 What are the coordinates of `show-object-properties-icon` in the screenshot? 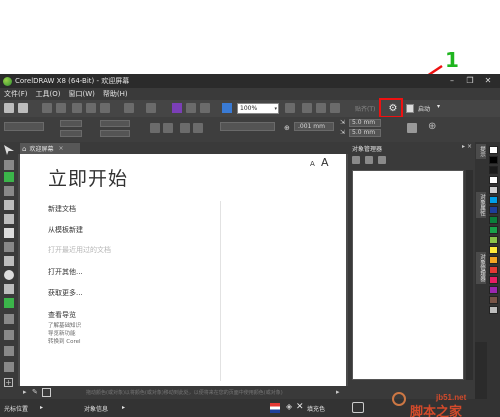 It's located at (369, 160).